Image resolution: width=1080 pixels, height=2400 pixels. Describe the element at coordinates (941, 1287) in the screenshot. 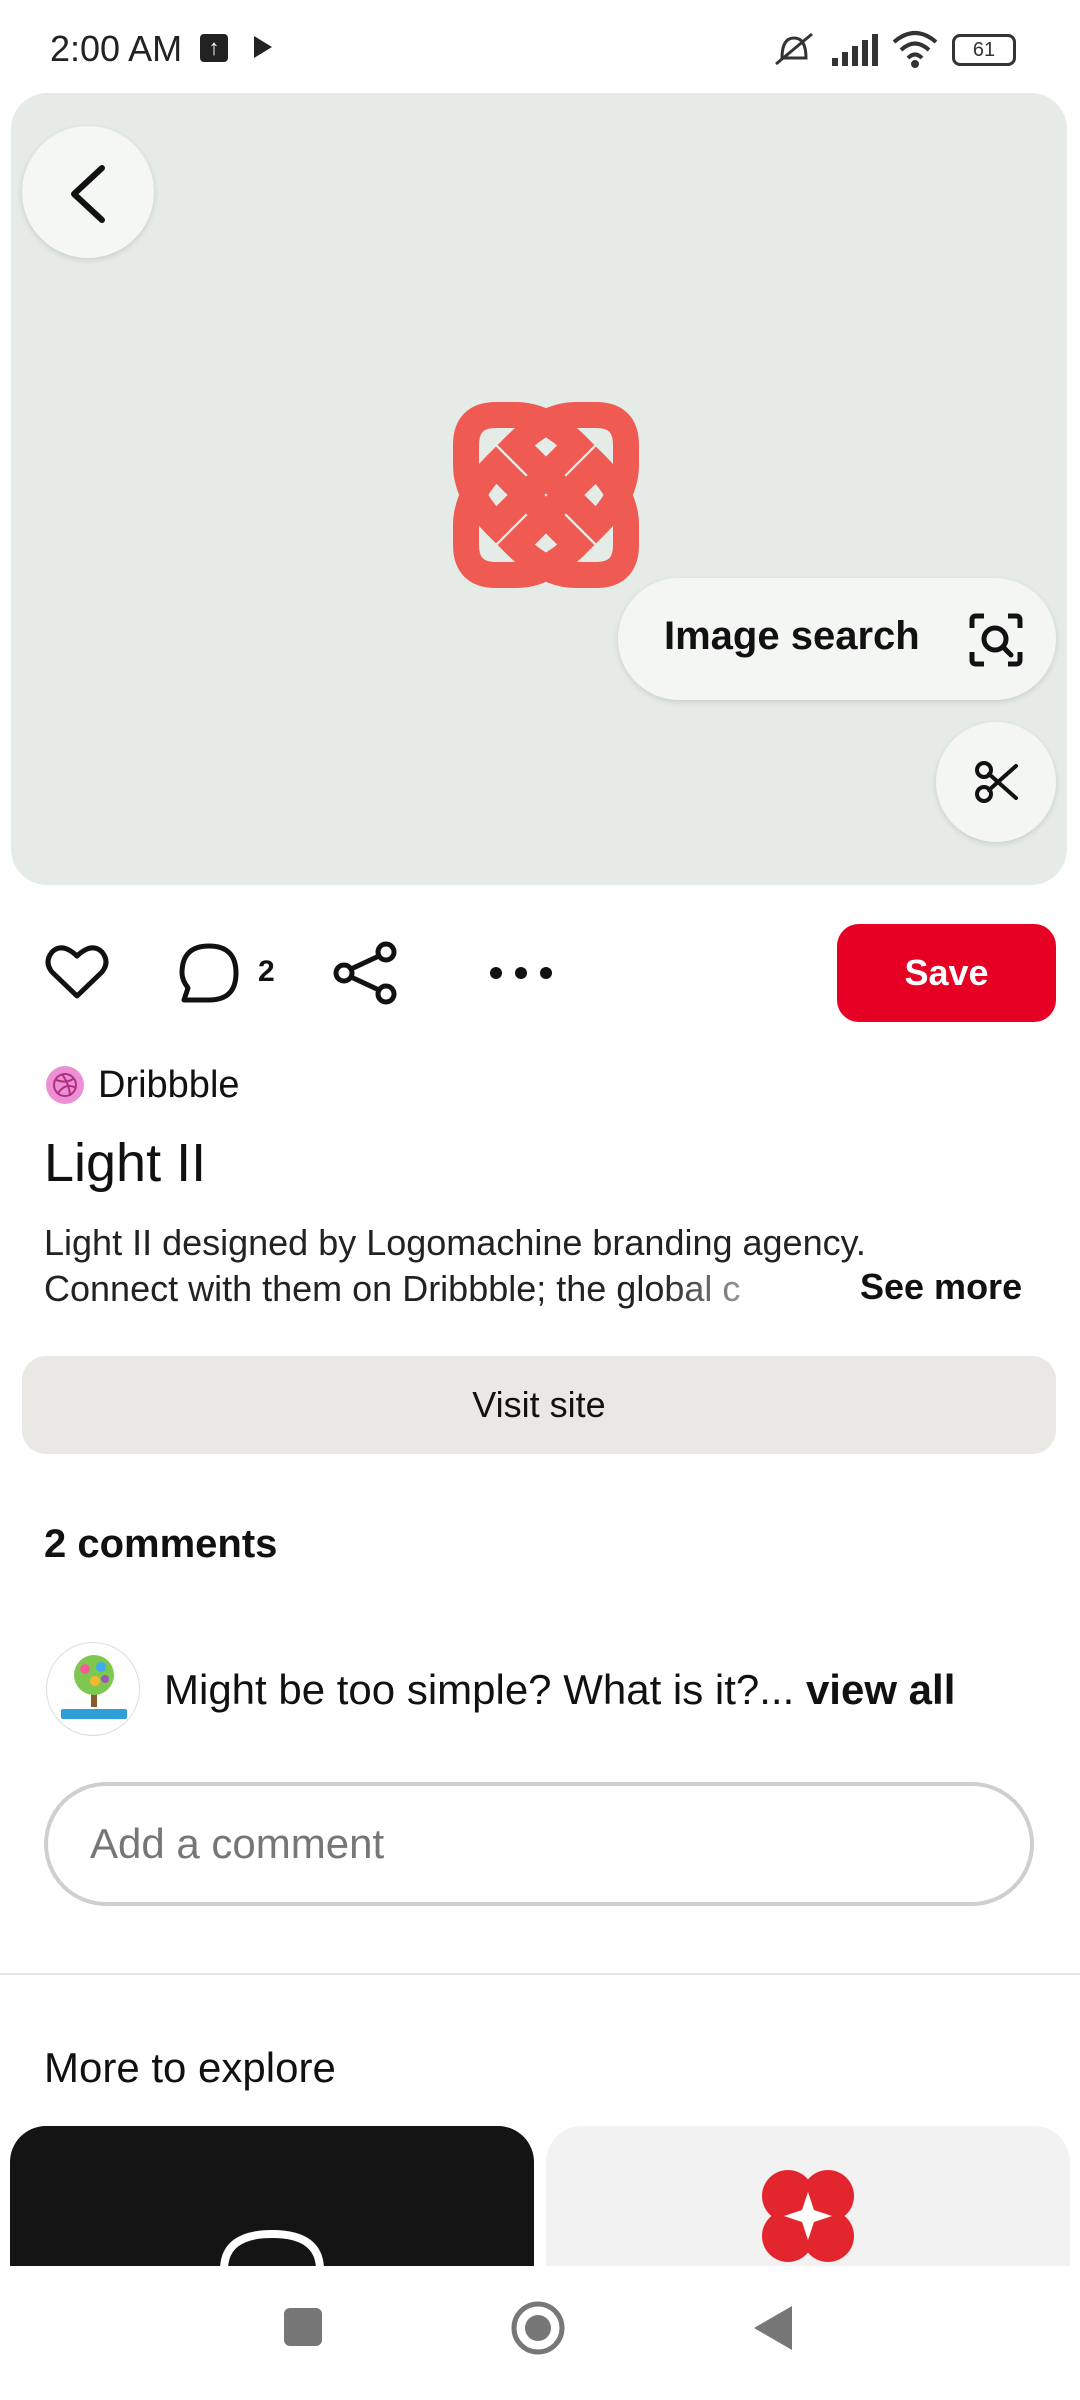

I see `see-more-link: See more` at that location.